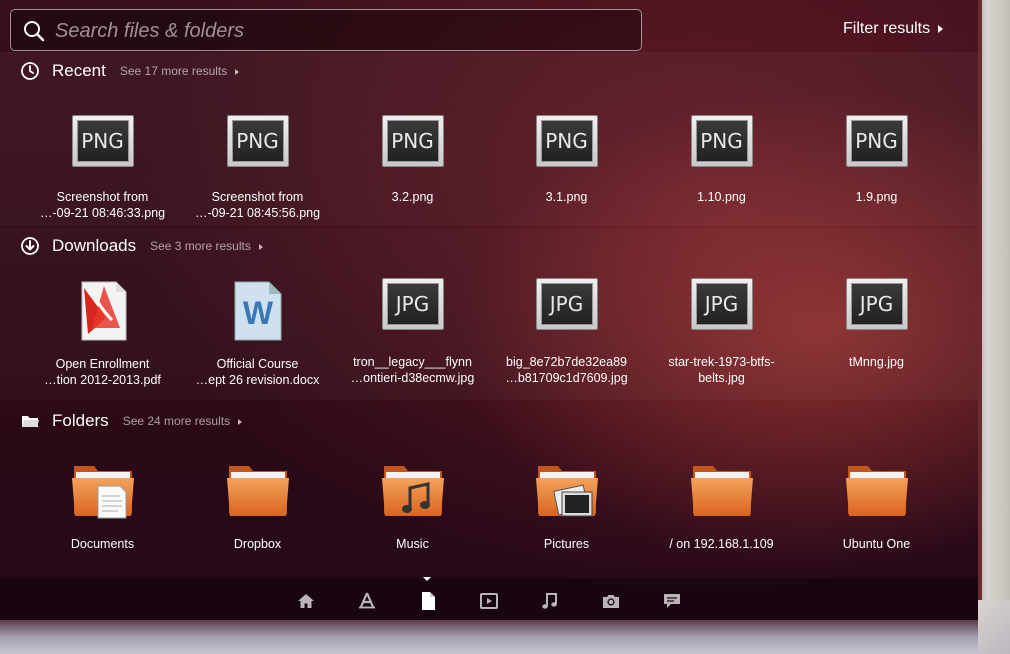 The height and width of the screenshot is (654, 1010). I want to click on window-frame-right, so click(994, 327).